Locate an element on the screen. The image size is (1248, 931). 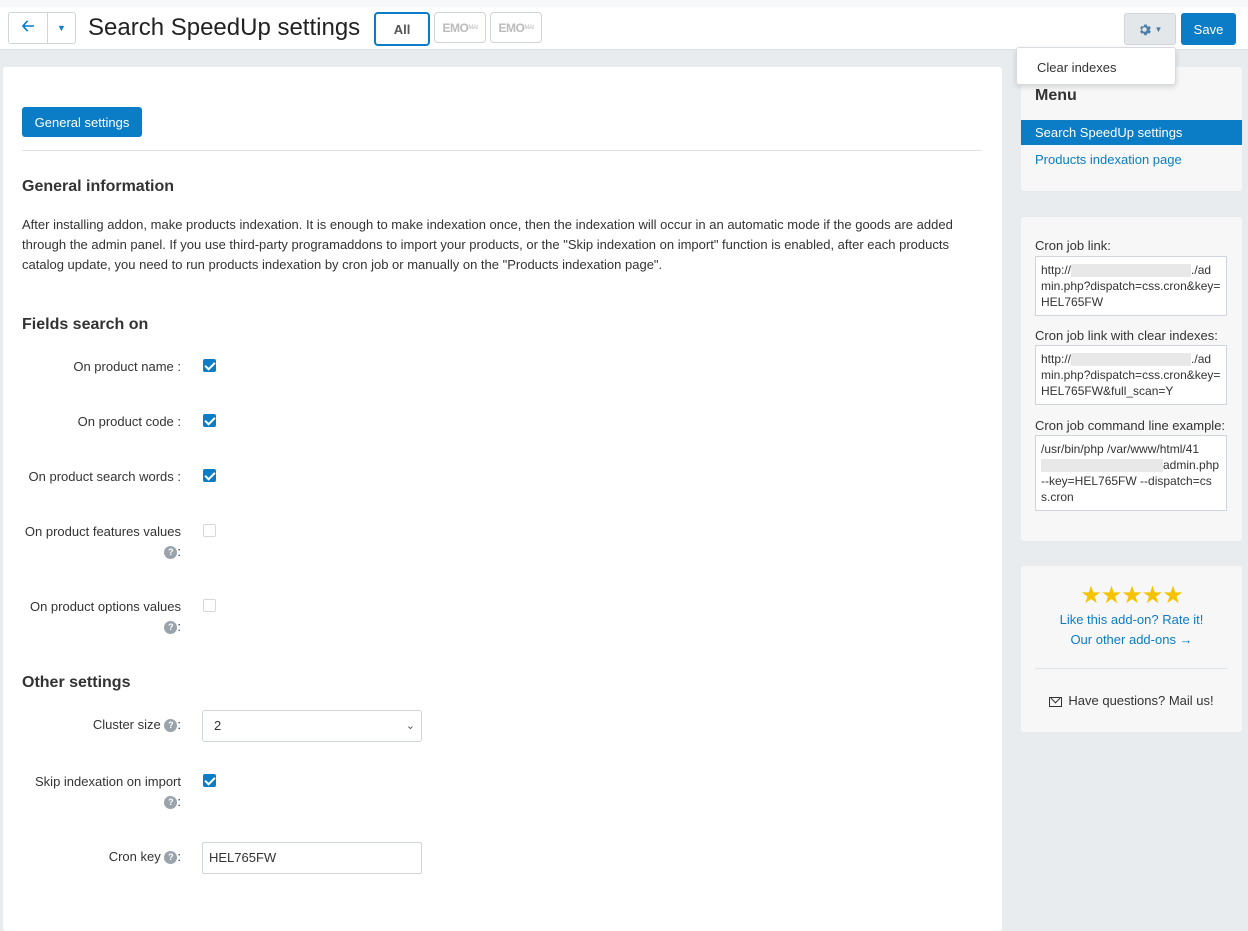
back-button: 🡠 is located at coordinates (28, 28).